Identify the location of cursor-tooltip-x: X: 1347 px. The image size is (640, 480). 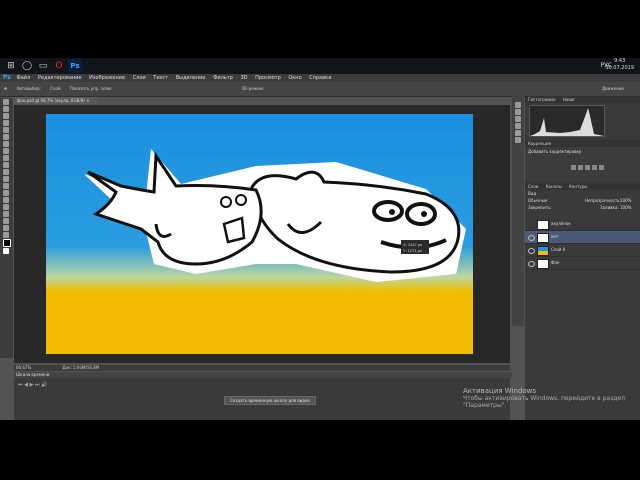
(412, 244).